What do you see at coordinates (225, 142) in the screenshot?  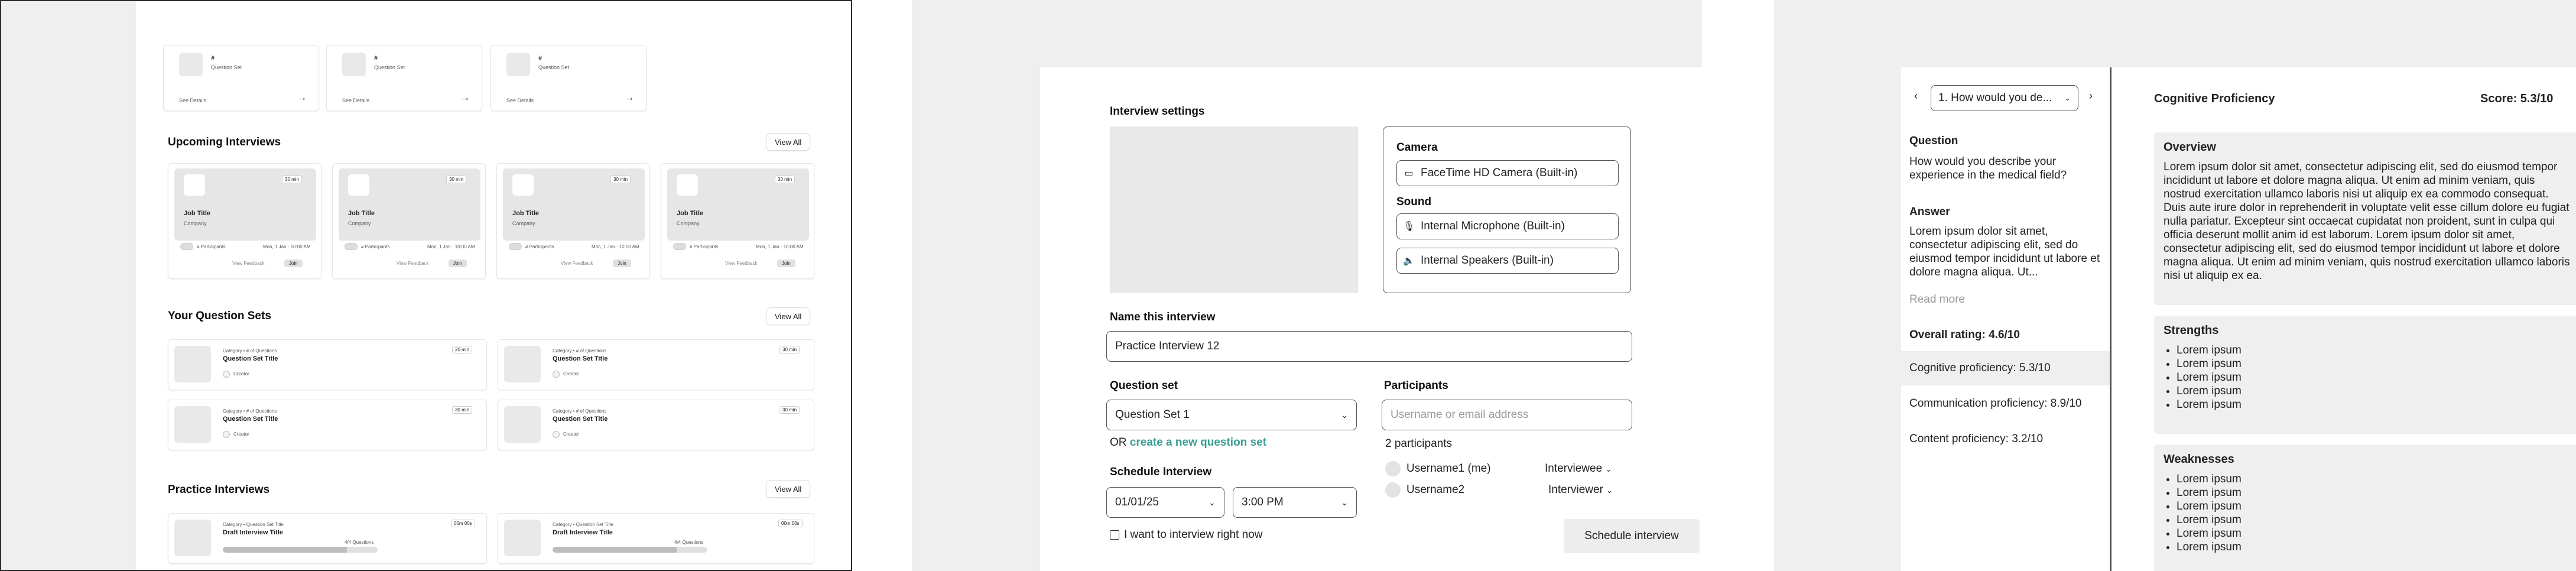 I see `upcoming-interviews-title: Upcoming Interviews` at bounding box center [225, 142].